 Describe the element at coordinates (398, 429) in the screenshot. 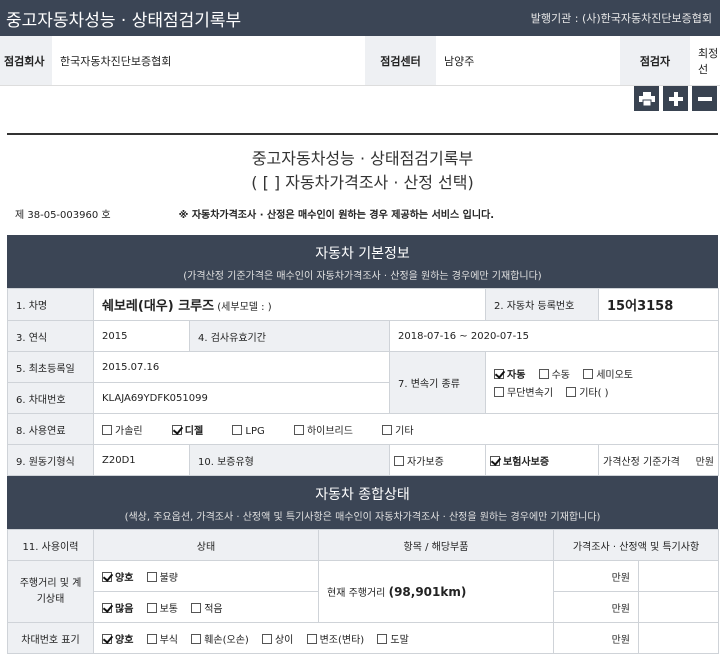

I see `fuel-option-other: 기타` at that location.